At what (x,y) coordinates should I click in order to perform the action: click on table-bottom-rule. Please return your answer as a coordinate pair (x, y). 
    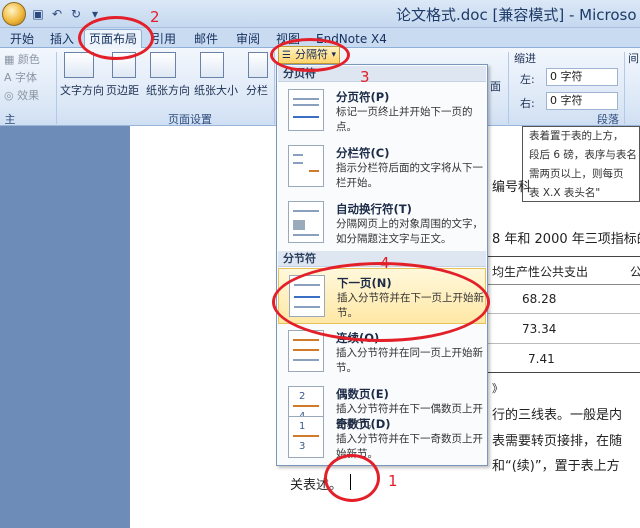
    Looking at the image, I should click on (564, 372).